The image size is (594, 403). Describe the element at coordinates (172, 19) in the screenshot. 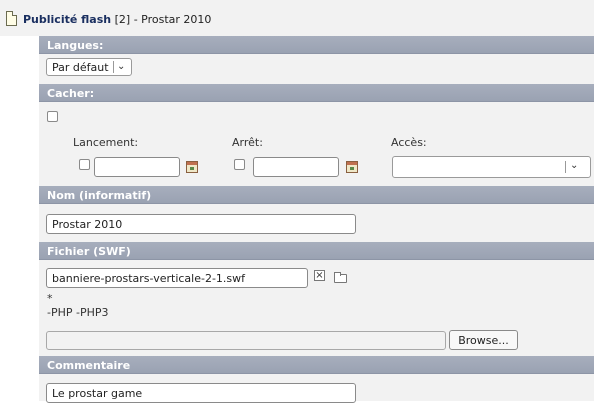

I see `record-name: - Prostar 2010` at that location.